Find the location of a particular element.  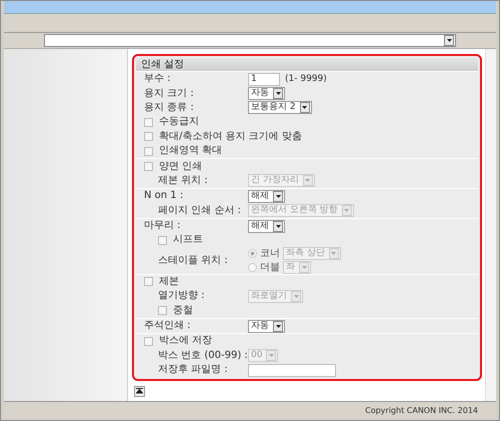

input-field: 1 is located at coordinates (264, 79).